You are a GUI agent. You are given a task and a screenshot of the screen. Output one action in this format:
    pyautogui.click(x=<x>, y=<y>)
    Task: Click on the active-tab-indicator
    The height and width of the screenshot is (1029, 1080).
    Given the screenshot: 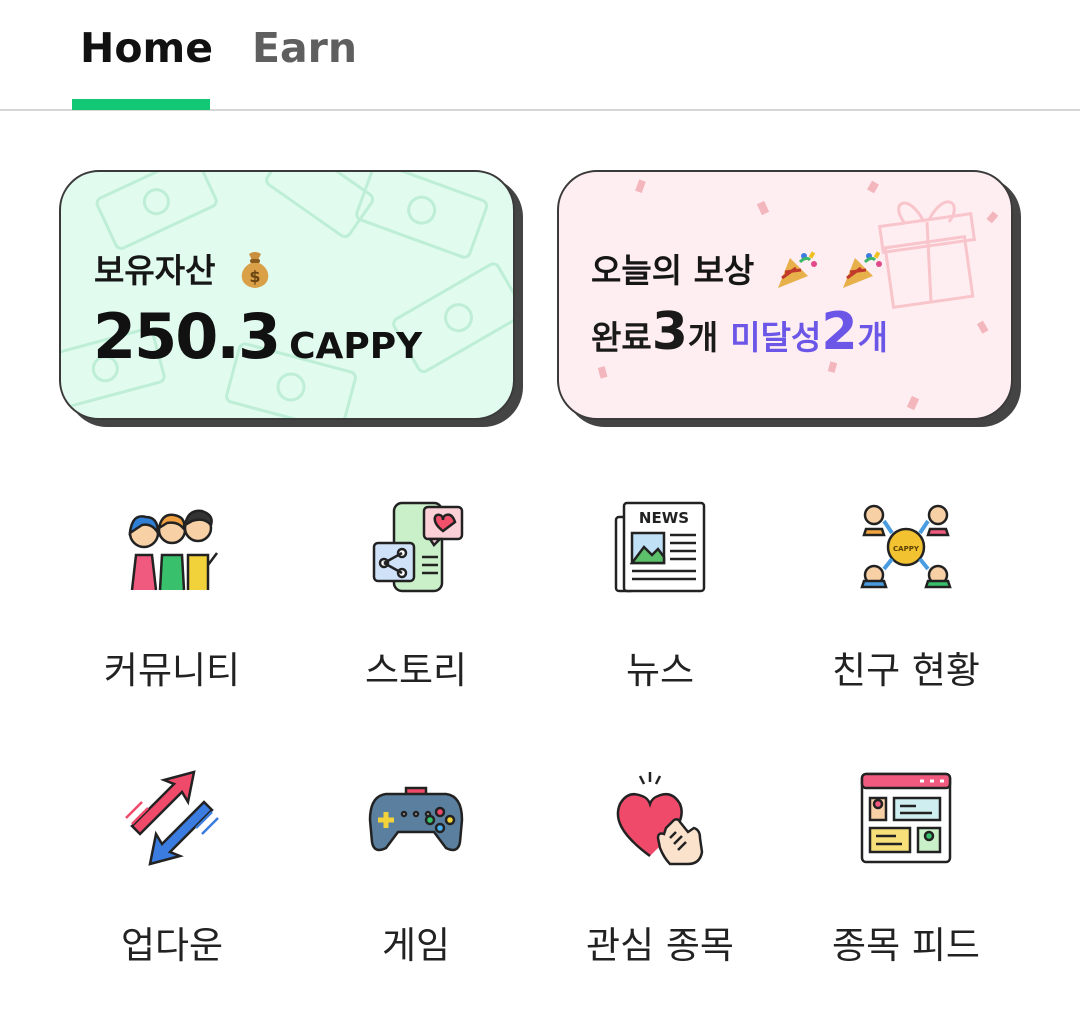 What is the action you would take?
    pyautogui.click(x=141, y=104)
    